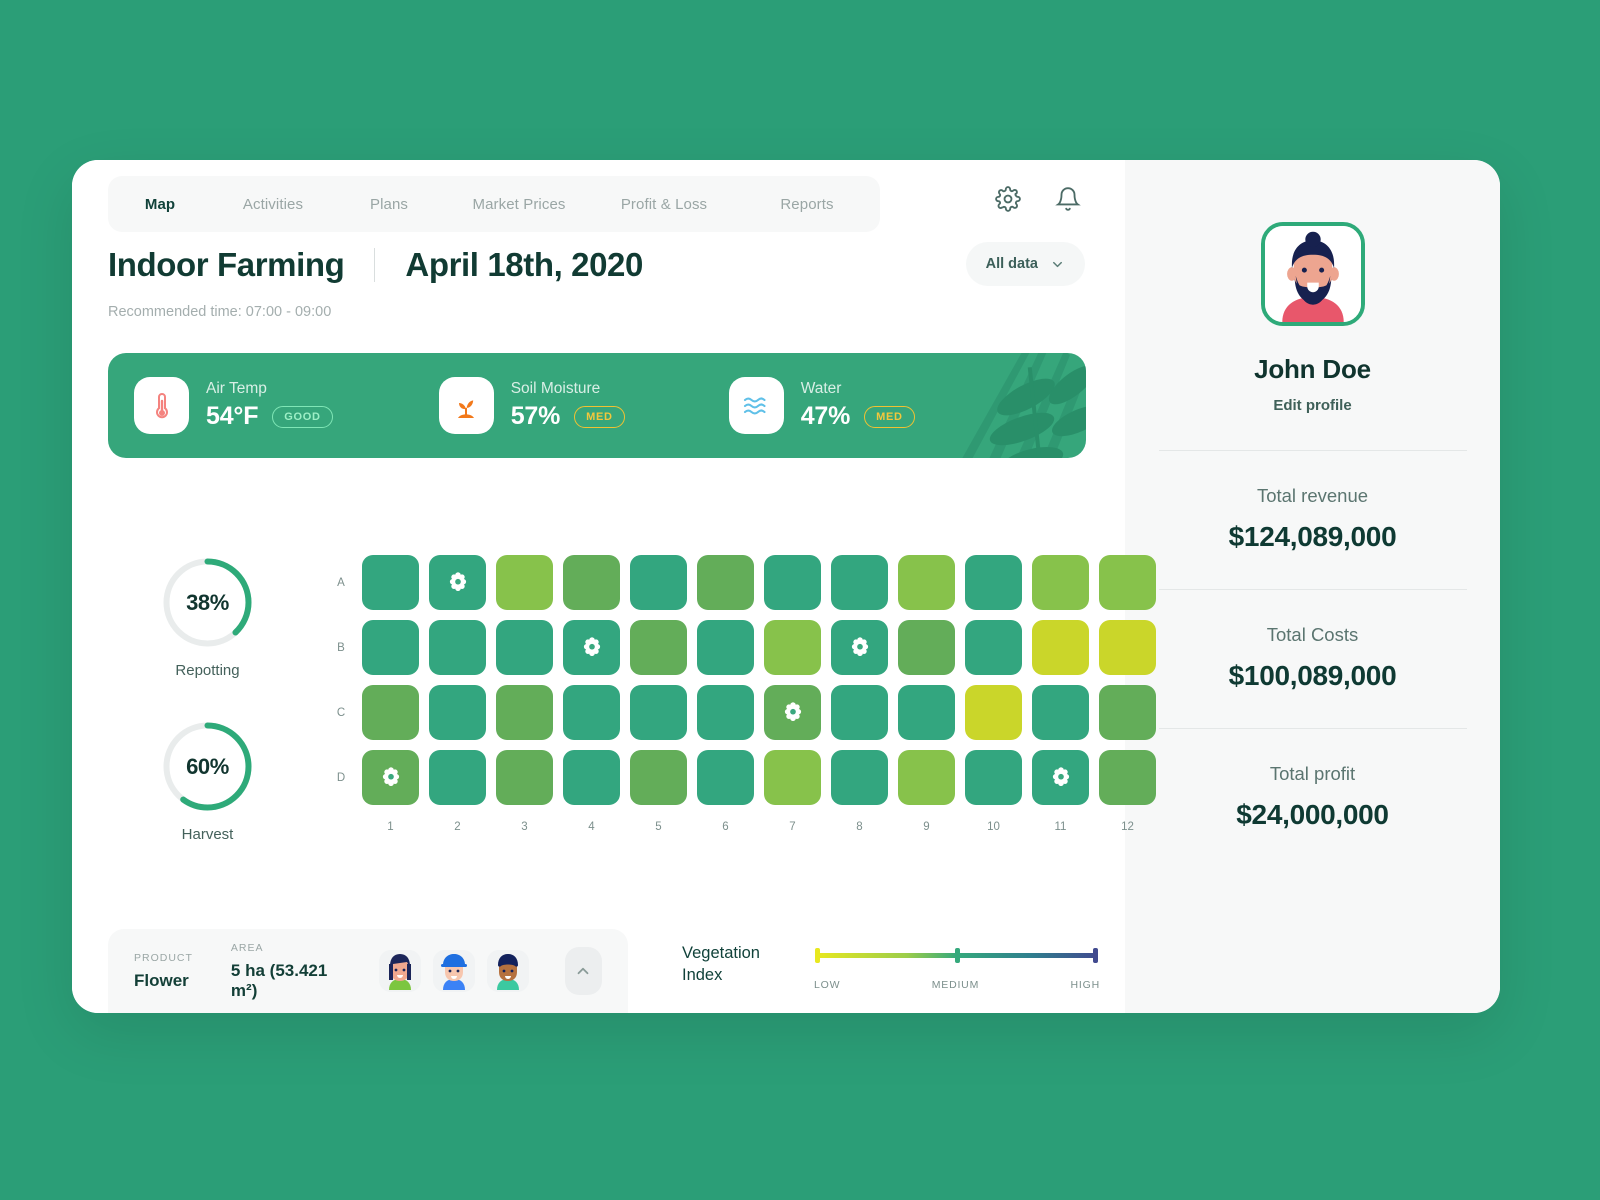  What do you see at coordinates (160, 204) in the screenshot?
I see `tab-map: Map` at bounding box center [160, 204].